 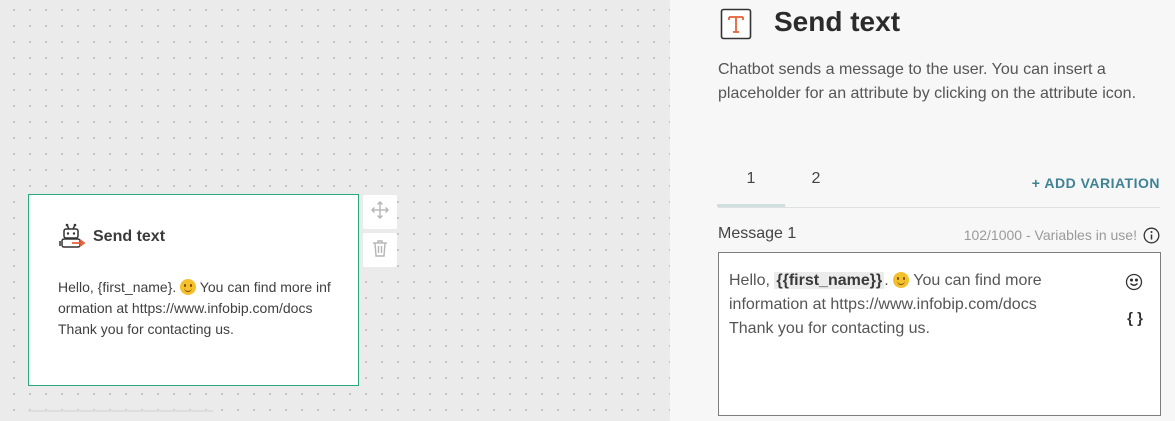 What do you see at coordinates (757, 233) in the screenshot?
I see `message-label: Message 1` at bounding box center [757, 233].